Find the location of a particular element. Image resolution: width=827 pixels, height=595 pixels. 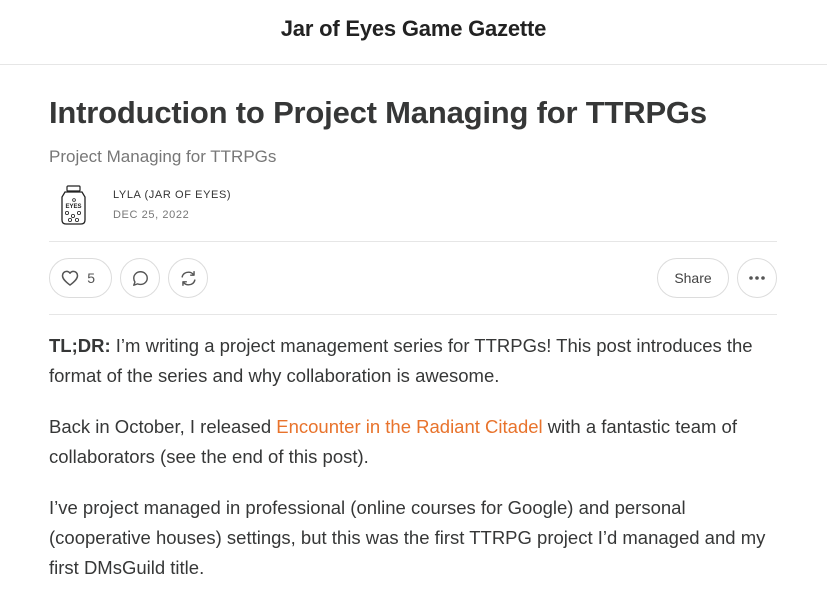

author-avatar: EYES is located at coordinates (73, 205).